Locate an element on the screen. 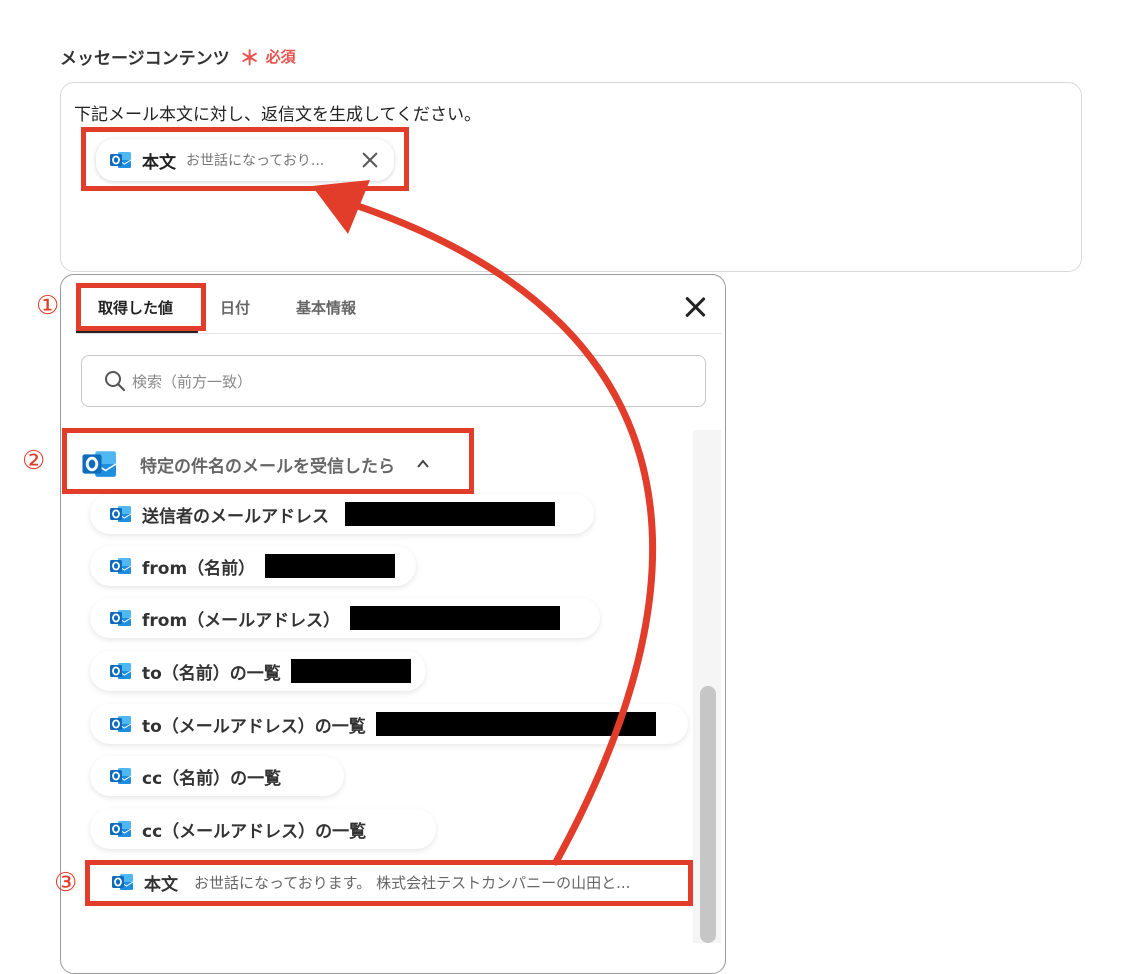  list-item: 送信者のメールアドレス is located at coordinates (342, 514).